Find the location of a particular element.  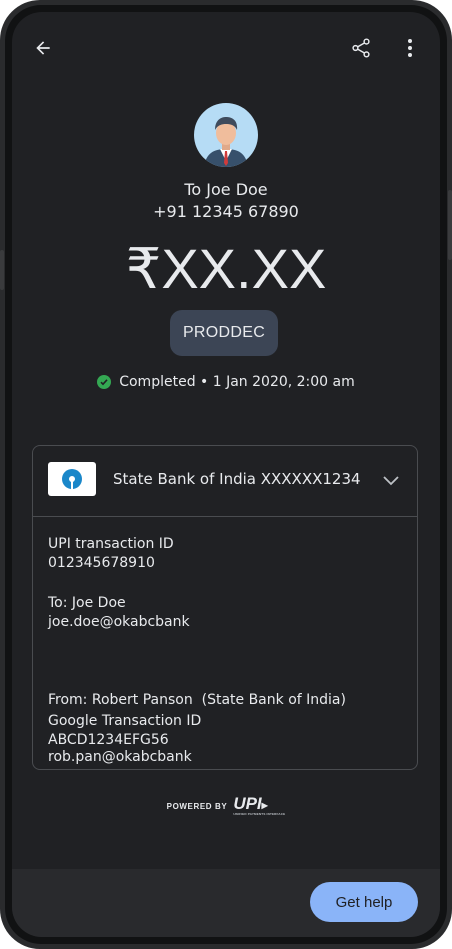

bank-account-row: State Bank of India XXXXXX1234 is located at coordinates (225, 481).